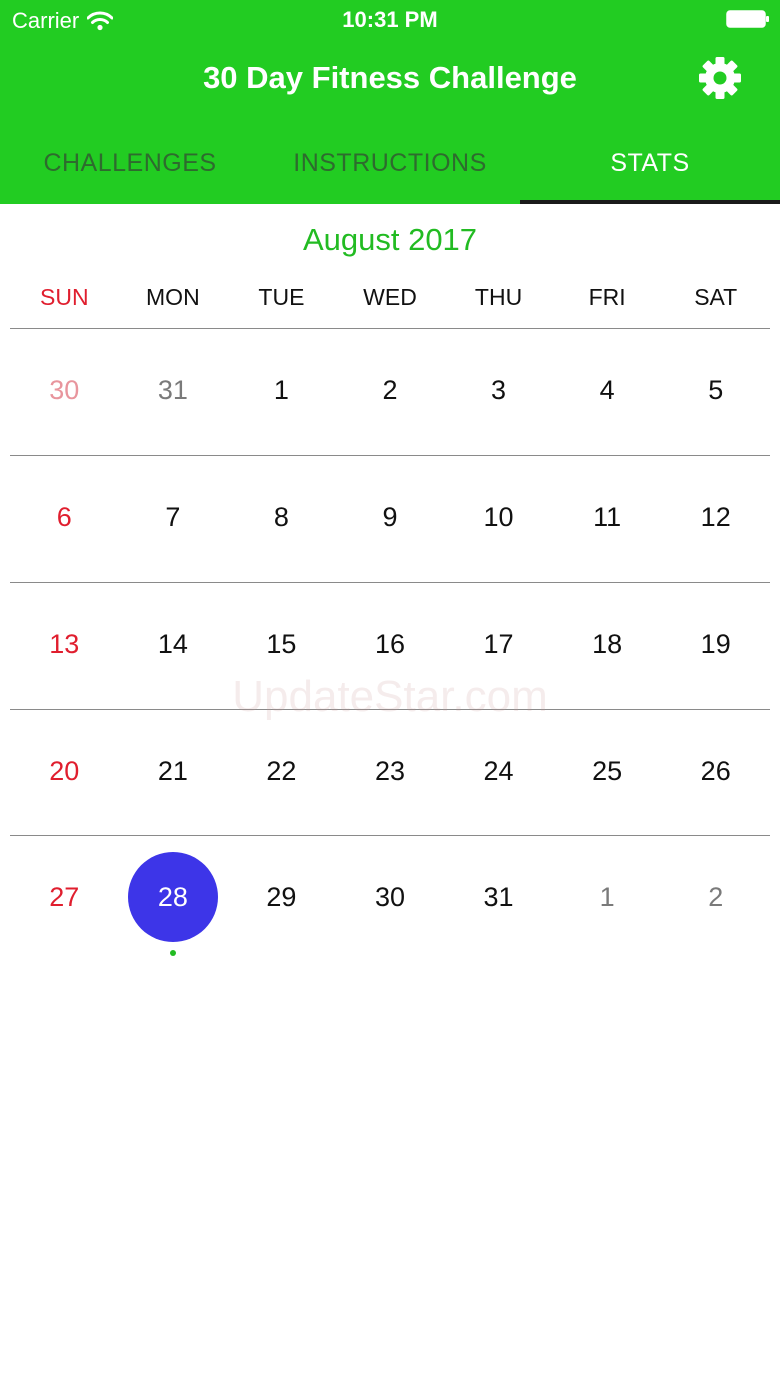 The image size is (780, 1387). I want to click on calendar-day-selected: 28, so click(173, 899).